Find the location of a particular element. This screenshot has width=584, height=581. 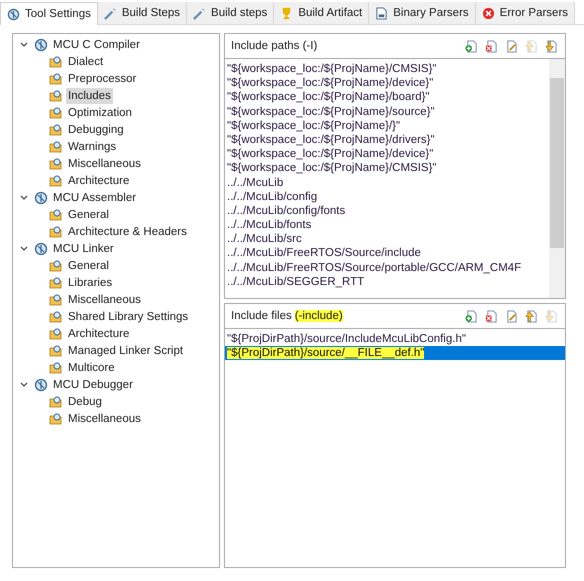

path-text: ../../McuLib/config is located at coordinates (272, 196).